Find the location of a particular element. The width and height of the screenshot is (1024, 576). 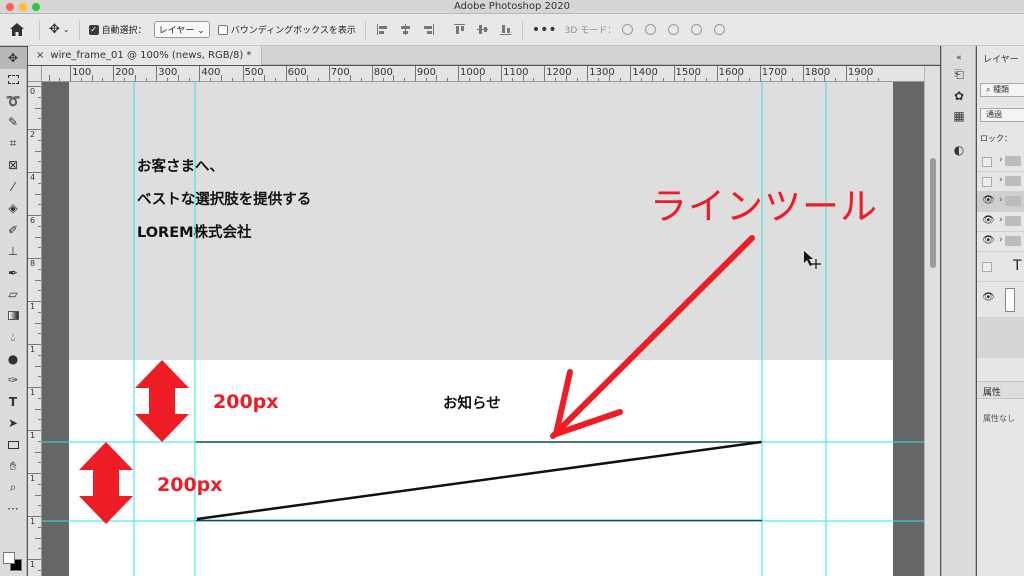

ruler-origin is located at coordinates (35, 74).